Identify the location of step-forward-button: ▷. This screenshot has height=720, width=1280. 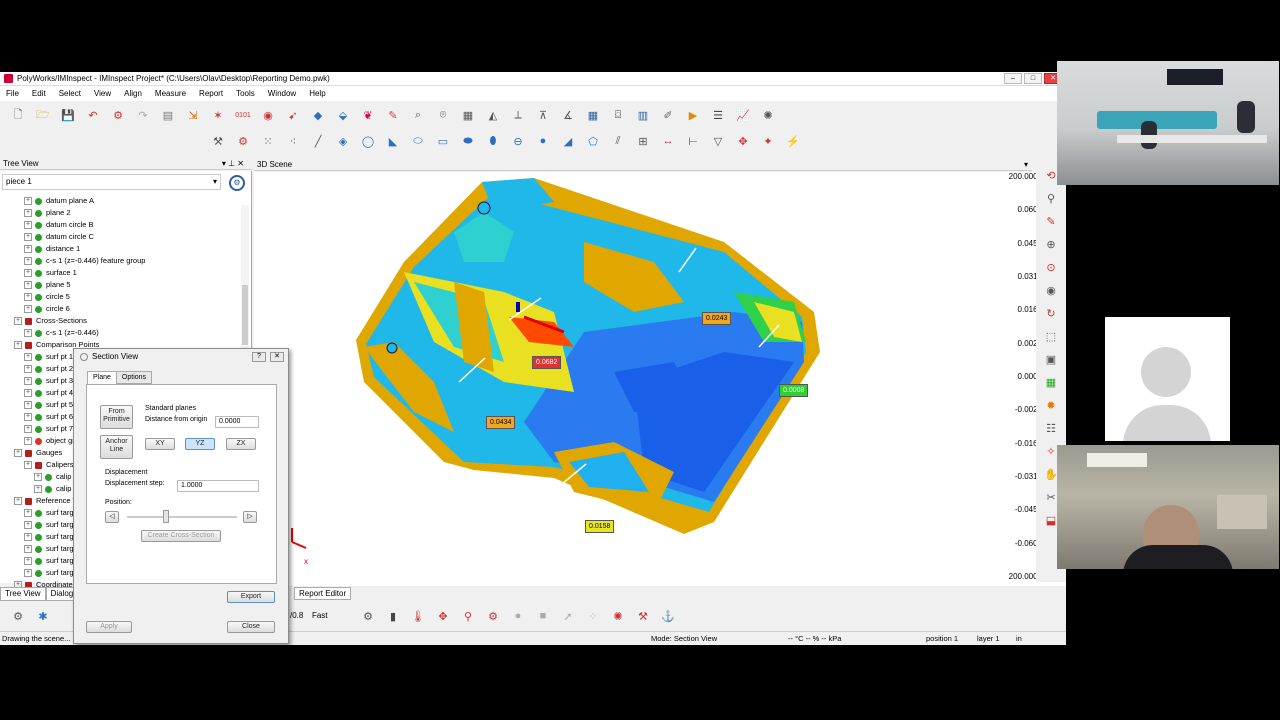
(250, 517).